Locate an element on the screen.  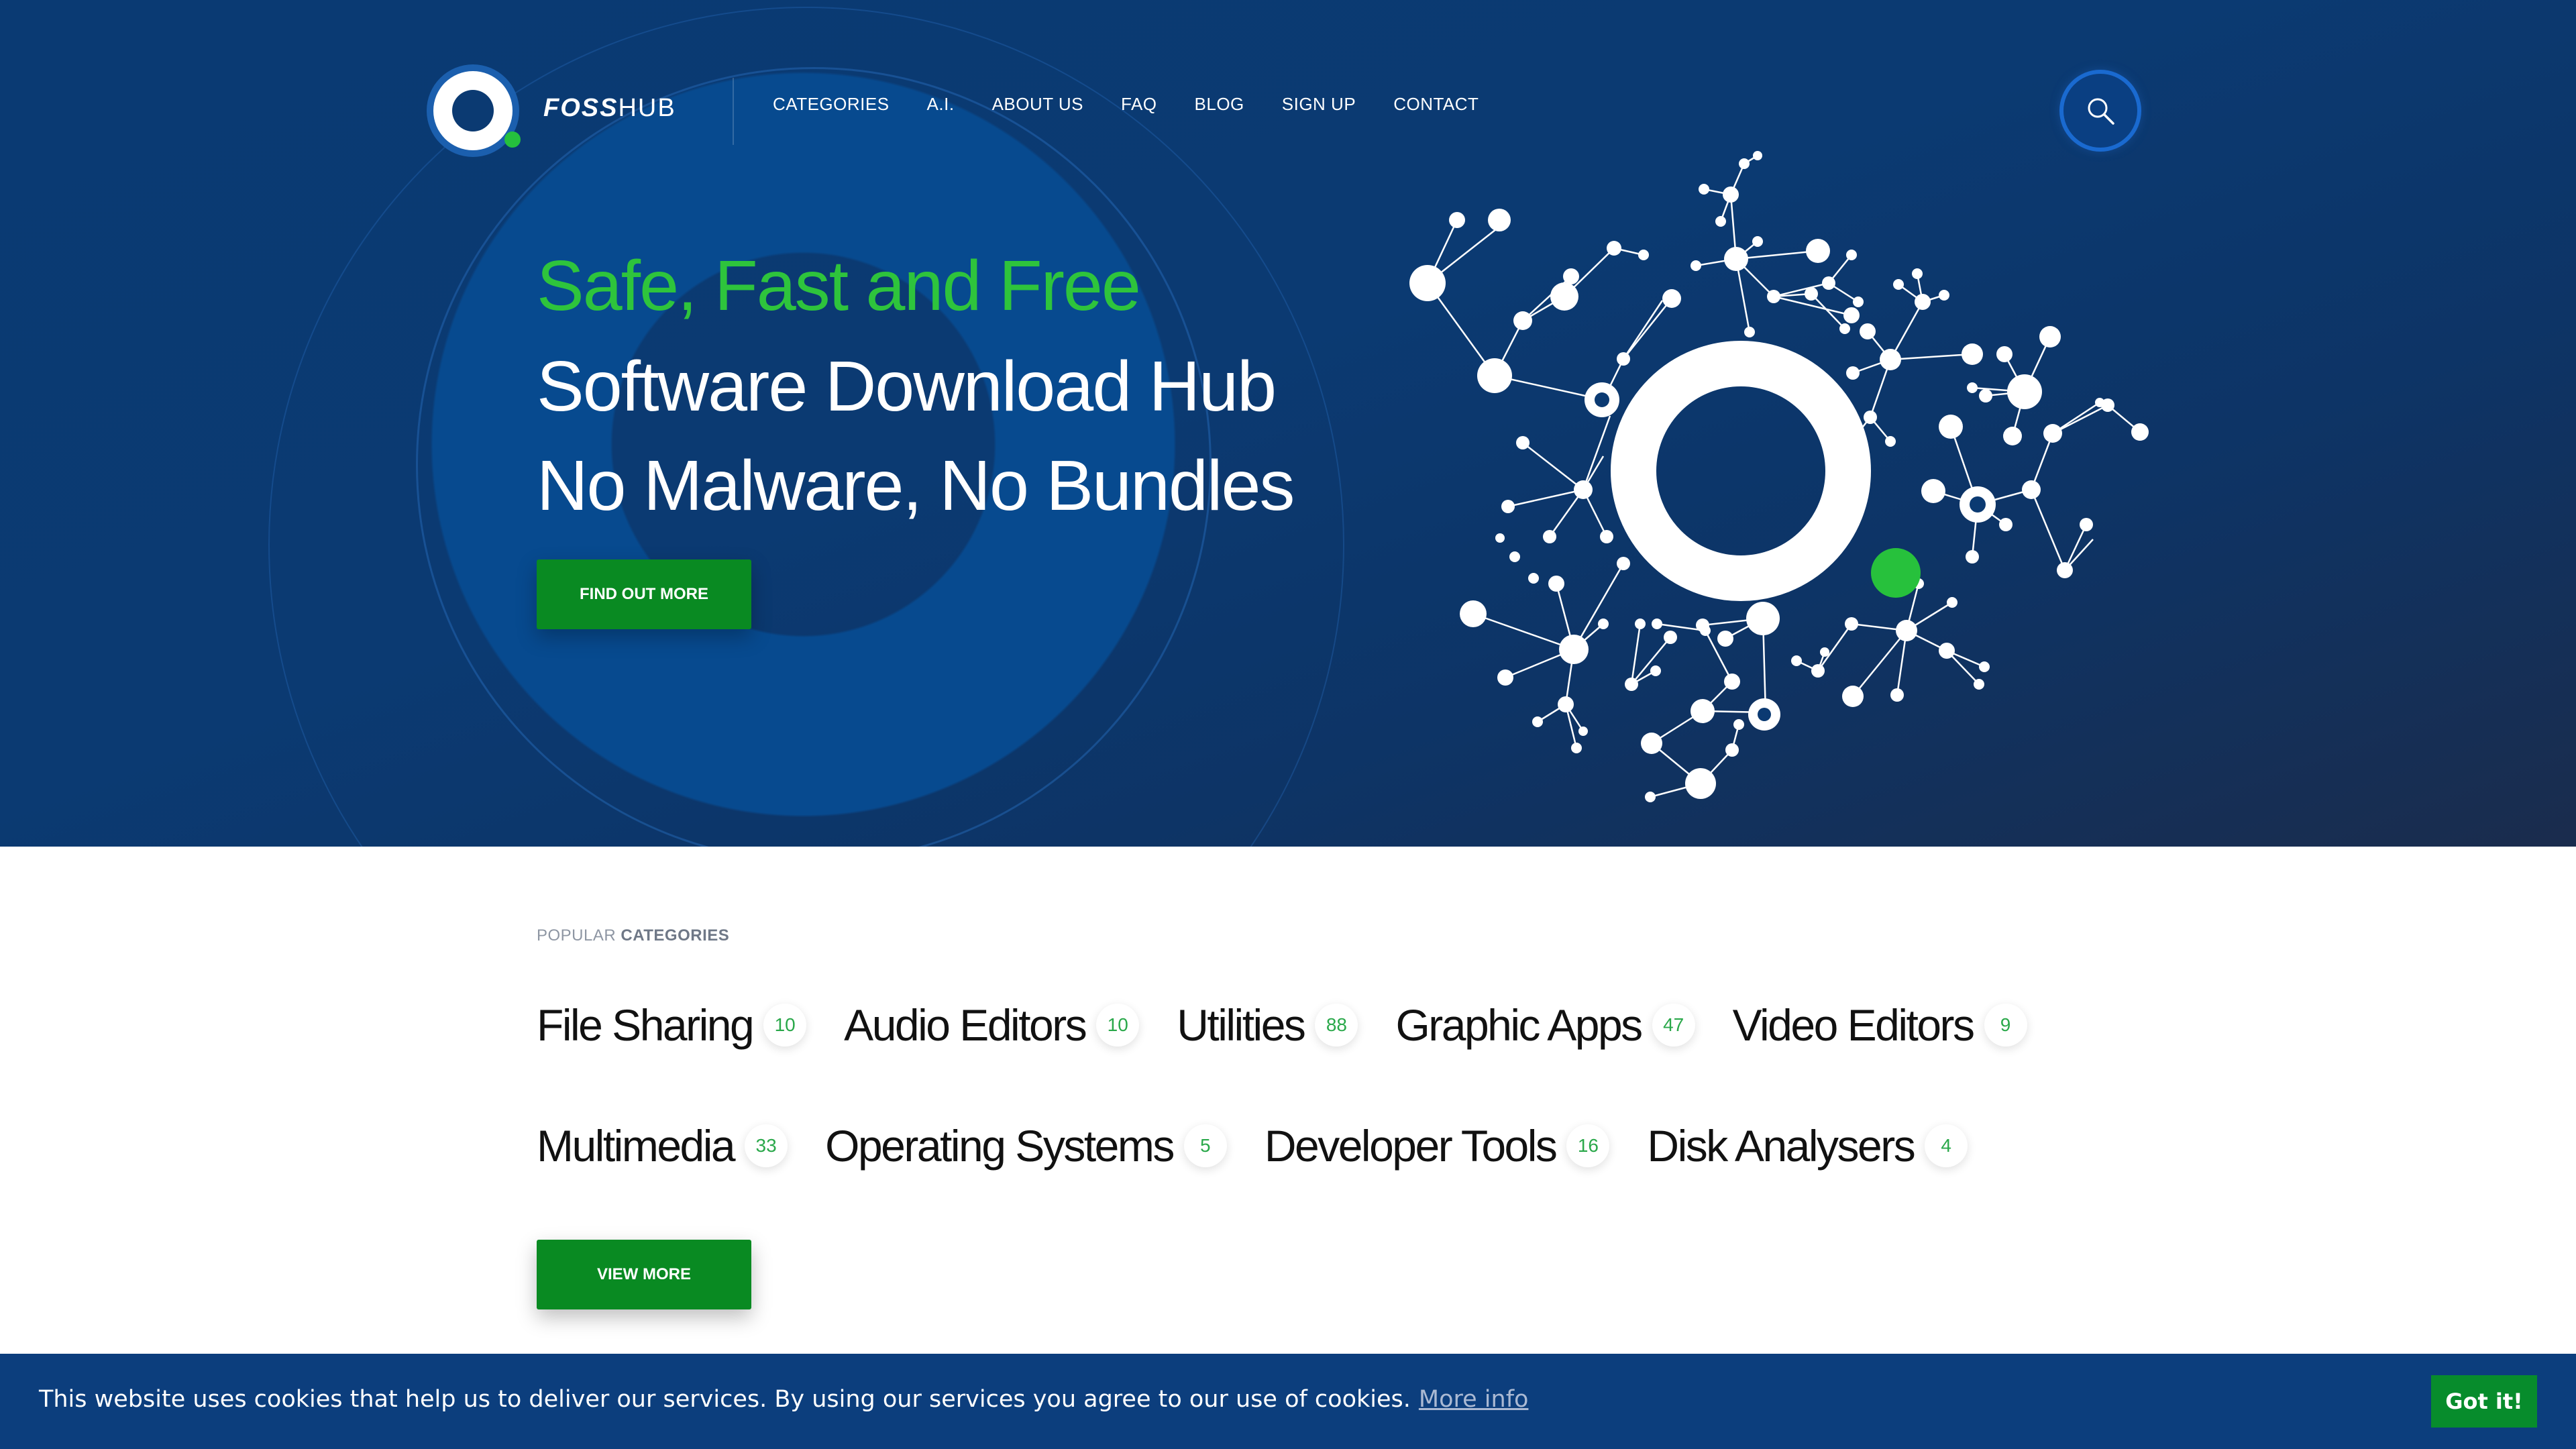
logo-hole is located at coordinates (473, 110).